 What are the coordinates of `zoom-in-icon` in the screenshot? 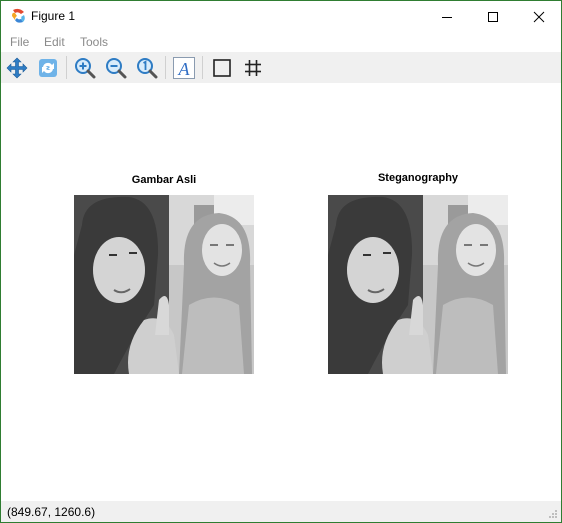 It's located at (85, 68).